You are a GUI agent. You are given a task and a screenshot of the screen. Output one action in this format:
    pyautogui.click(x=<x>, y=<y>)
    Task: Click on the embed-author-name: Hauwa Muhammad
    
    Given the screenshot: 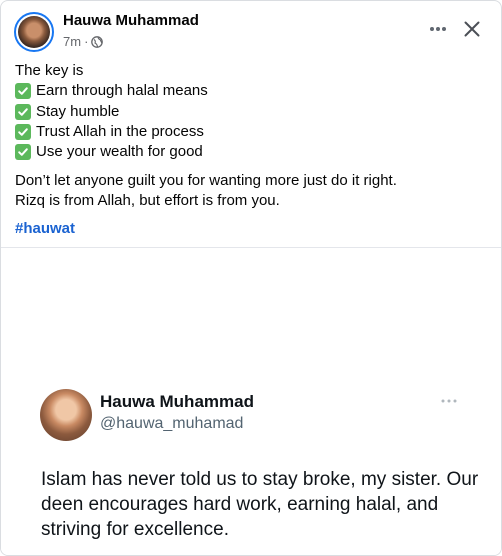 What is the action you would take?
    pyautogui.click(x=177, y=401)
    